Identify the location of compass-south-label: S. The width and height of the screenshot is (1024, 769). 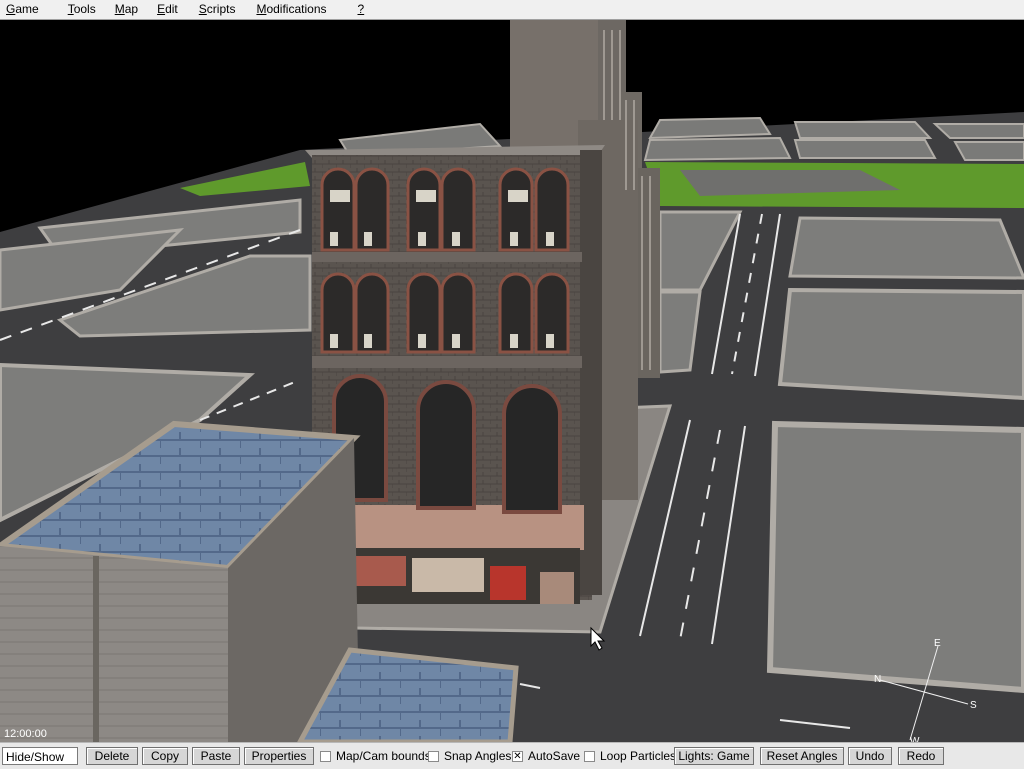
(973, 705).